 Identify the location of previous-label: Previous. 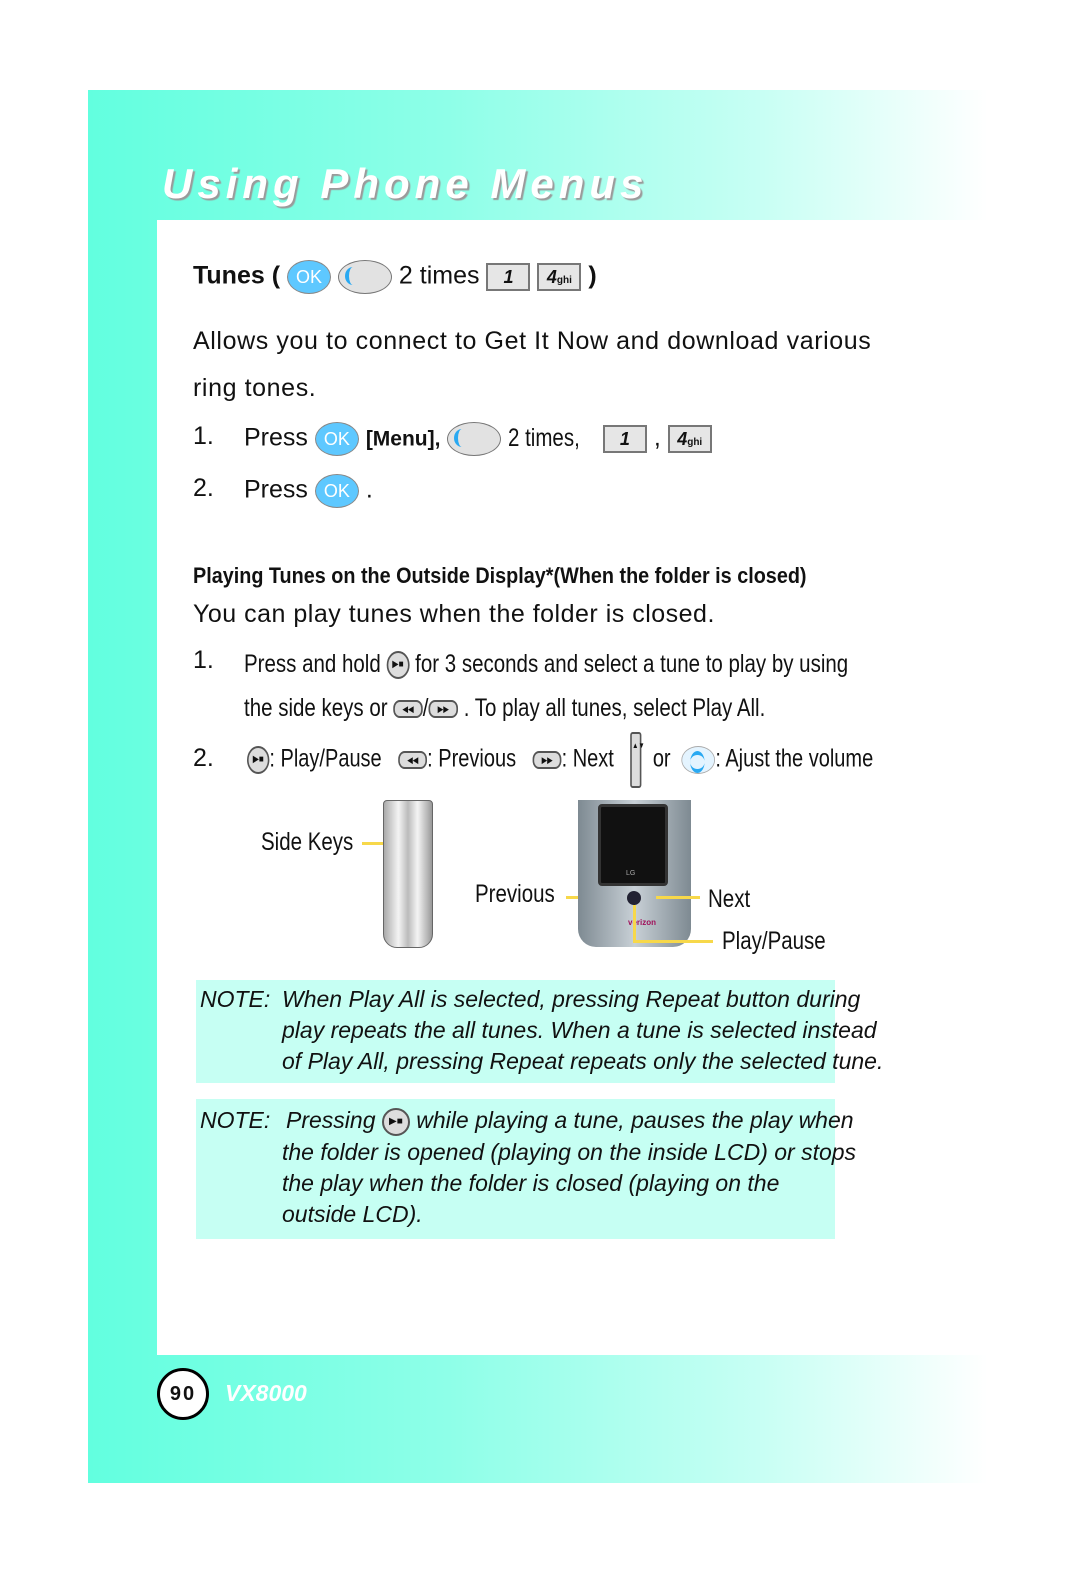
(515, 894).